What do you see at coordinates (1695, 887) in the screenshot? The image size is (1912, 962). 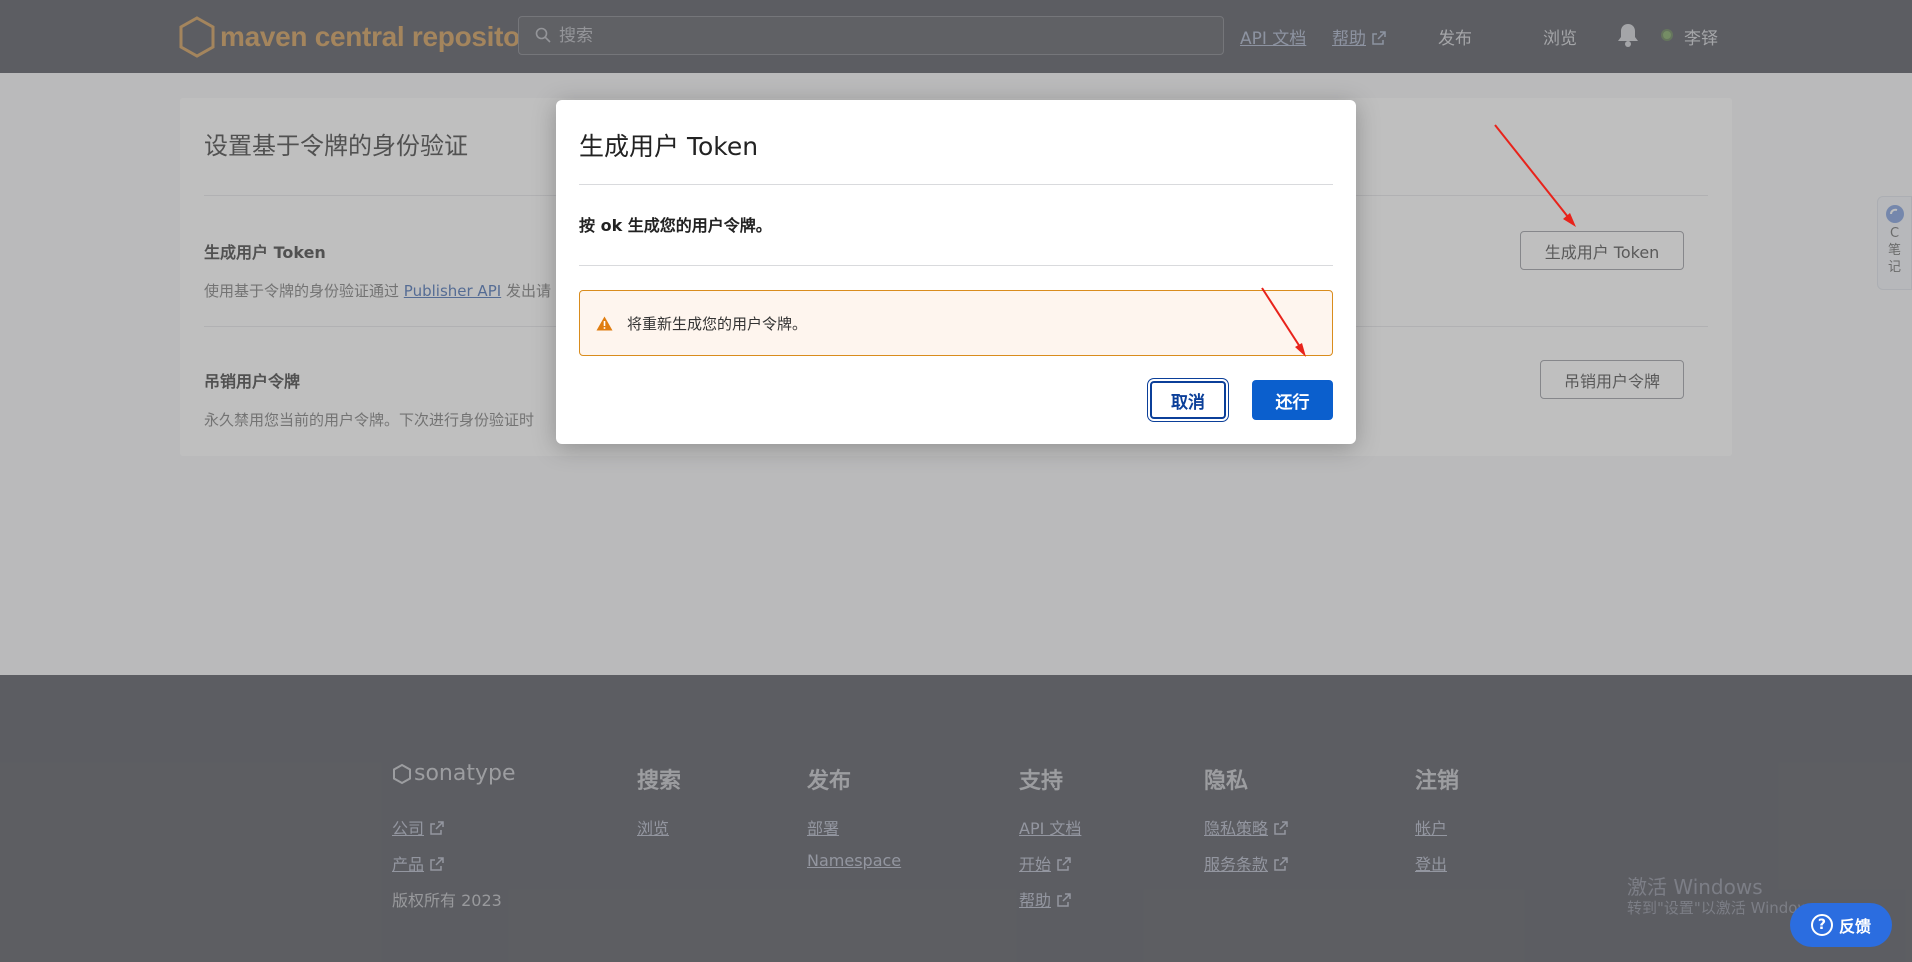 I see `windows-activation-title: 激活 Windows` at bounding box center [1695, 887].